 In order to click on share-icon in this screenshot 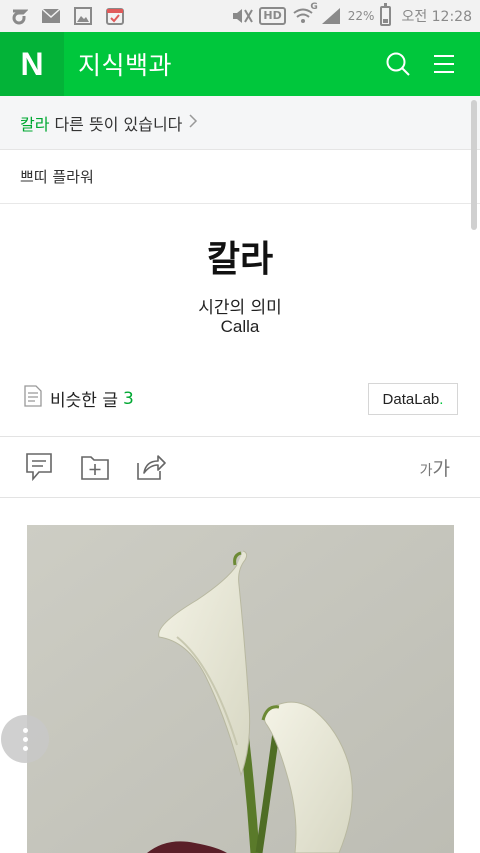, I will do `click(151, 467)`.